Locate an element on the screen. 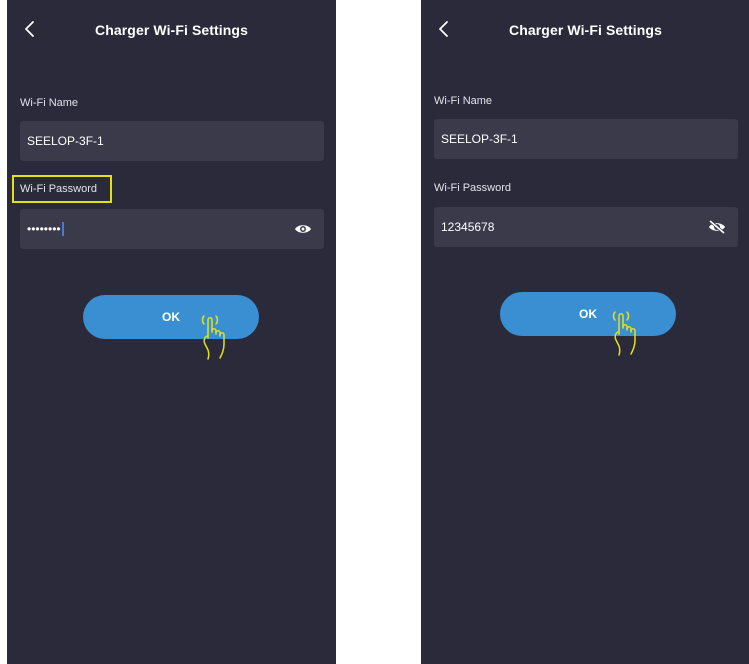 The height and width of the screenshot is (664, 749). hide-password-button is located at coordinates (717, 227).